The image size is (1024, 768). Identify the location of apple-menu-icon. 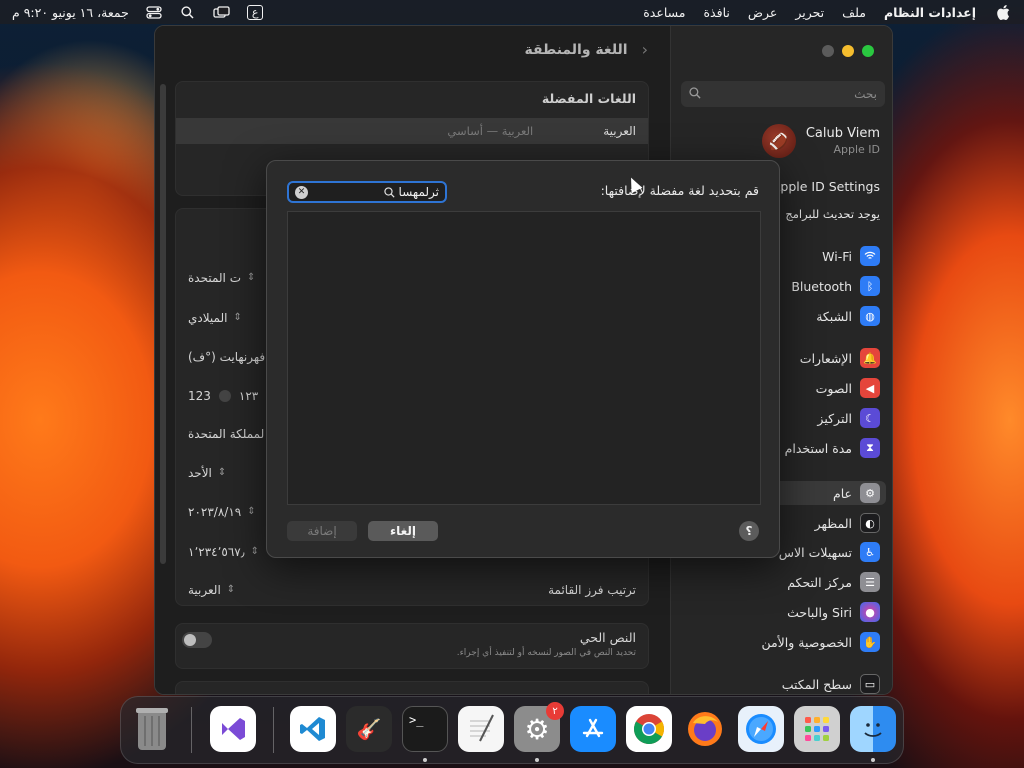
(1003, 12).